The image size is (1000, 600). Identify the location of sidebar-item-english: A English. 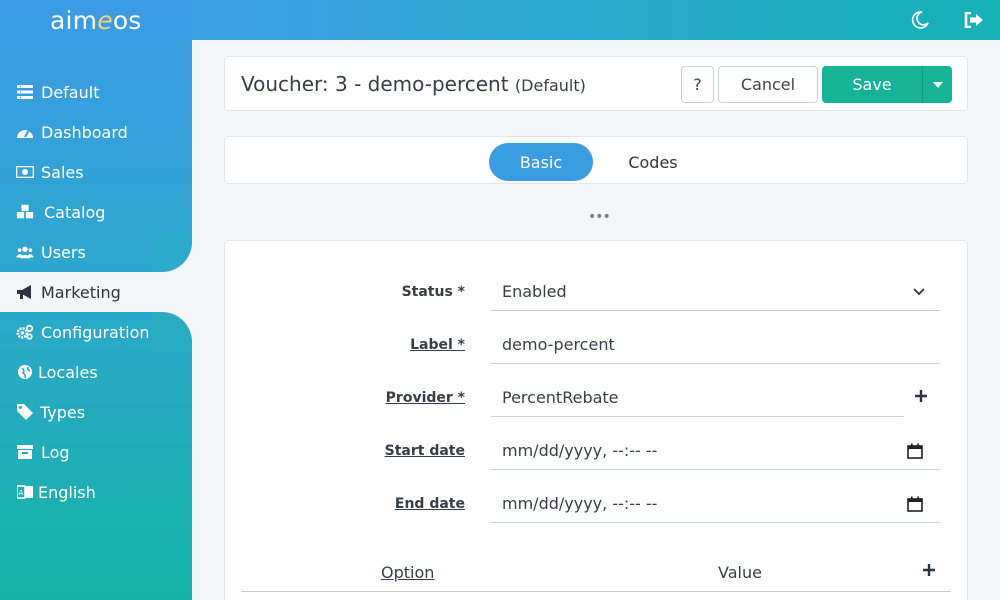
(96, 492).